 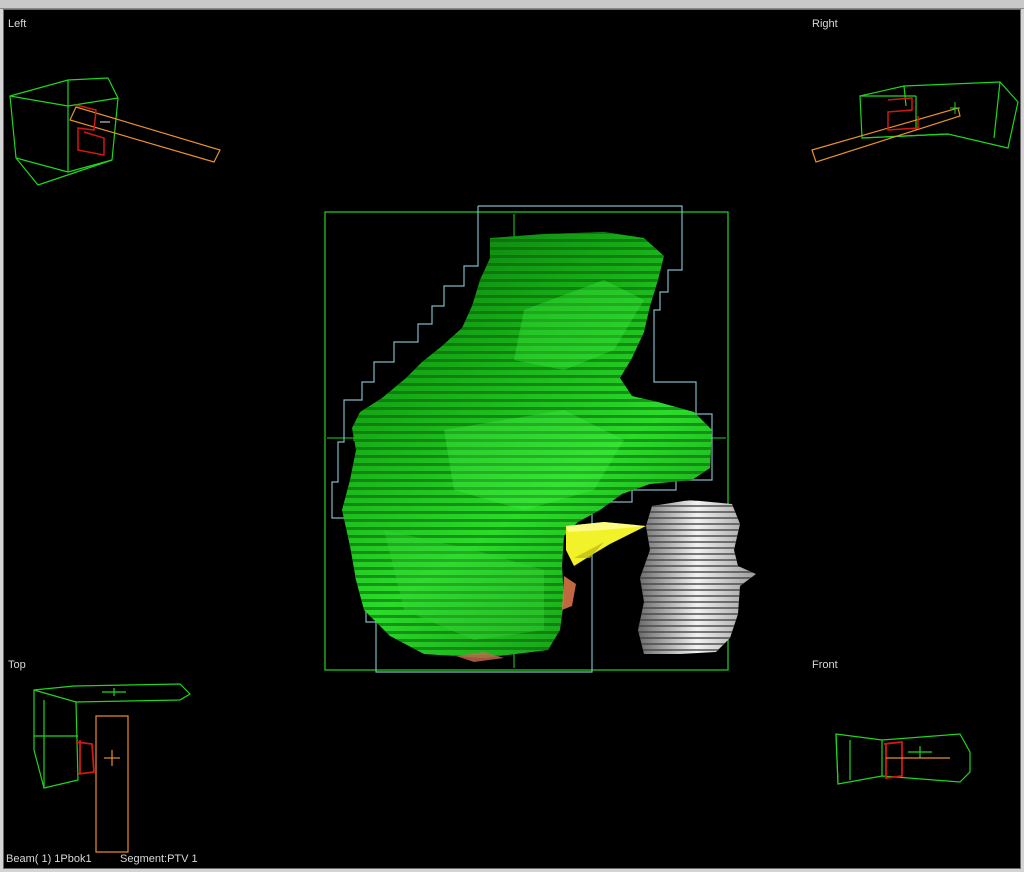 I want to click on right-isocenter-marker, so click(x=955, y=108).